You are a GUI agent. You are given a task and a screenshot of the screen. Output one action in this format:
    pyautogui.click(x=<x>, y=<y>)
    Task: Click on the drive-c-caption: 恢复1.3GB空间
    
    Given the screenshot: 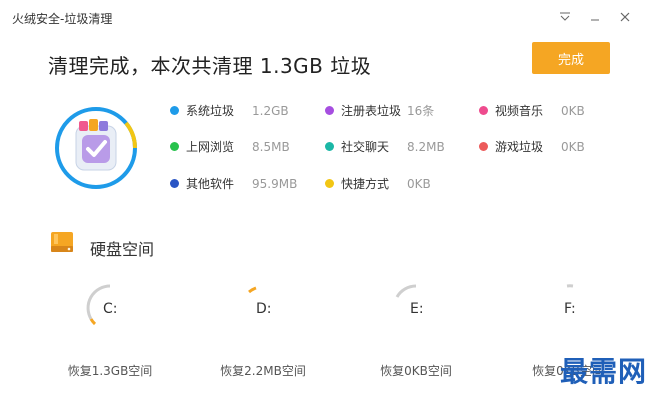 What is the action you would take?
    pyautogui.click(x=110, y=371)
    